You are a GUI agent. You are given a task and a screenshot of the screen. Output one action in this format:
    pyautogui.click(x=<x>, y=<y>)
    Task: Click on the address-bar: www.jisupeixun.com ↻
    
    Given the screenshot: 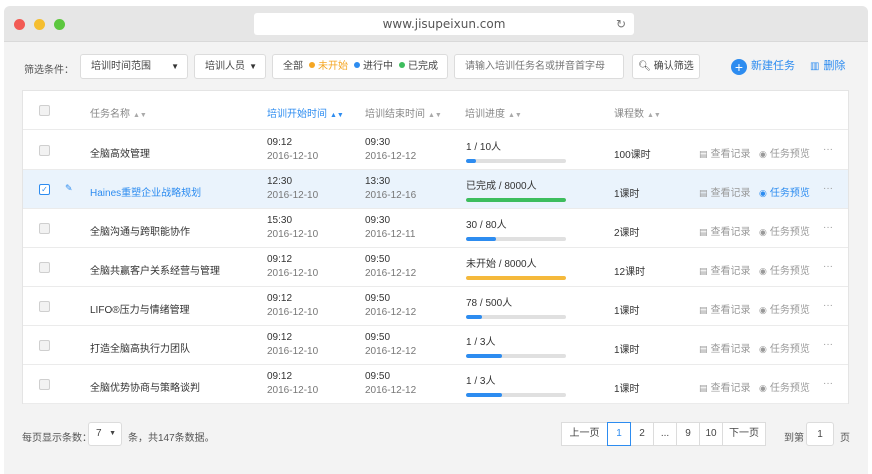 What is the action you would take?
    pyautogui.click(x=444, y=24)
    